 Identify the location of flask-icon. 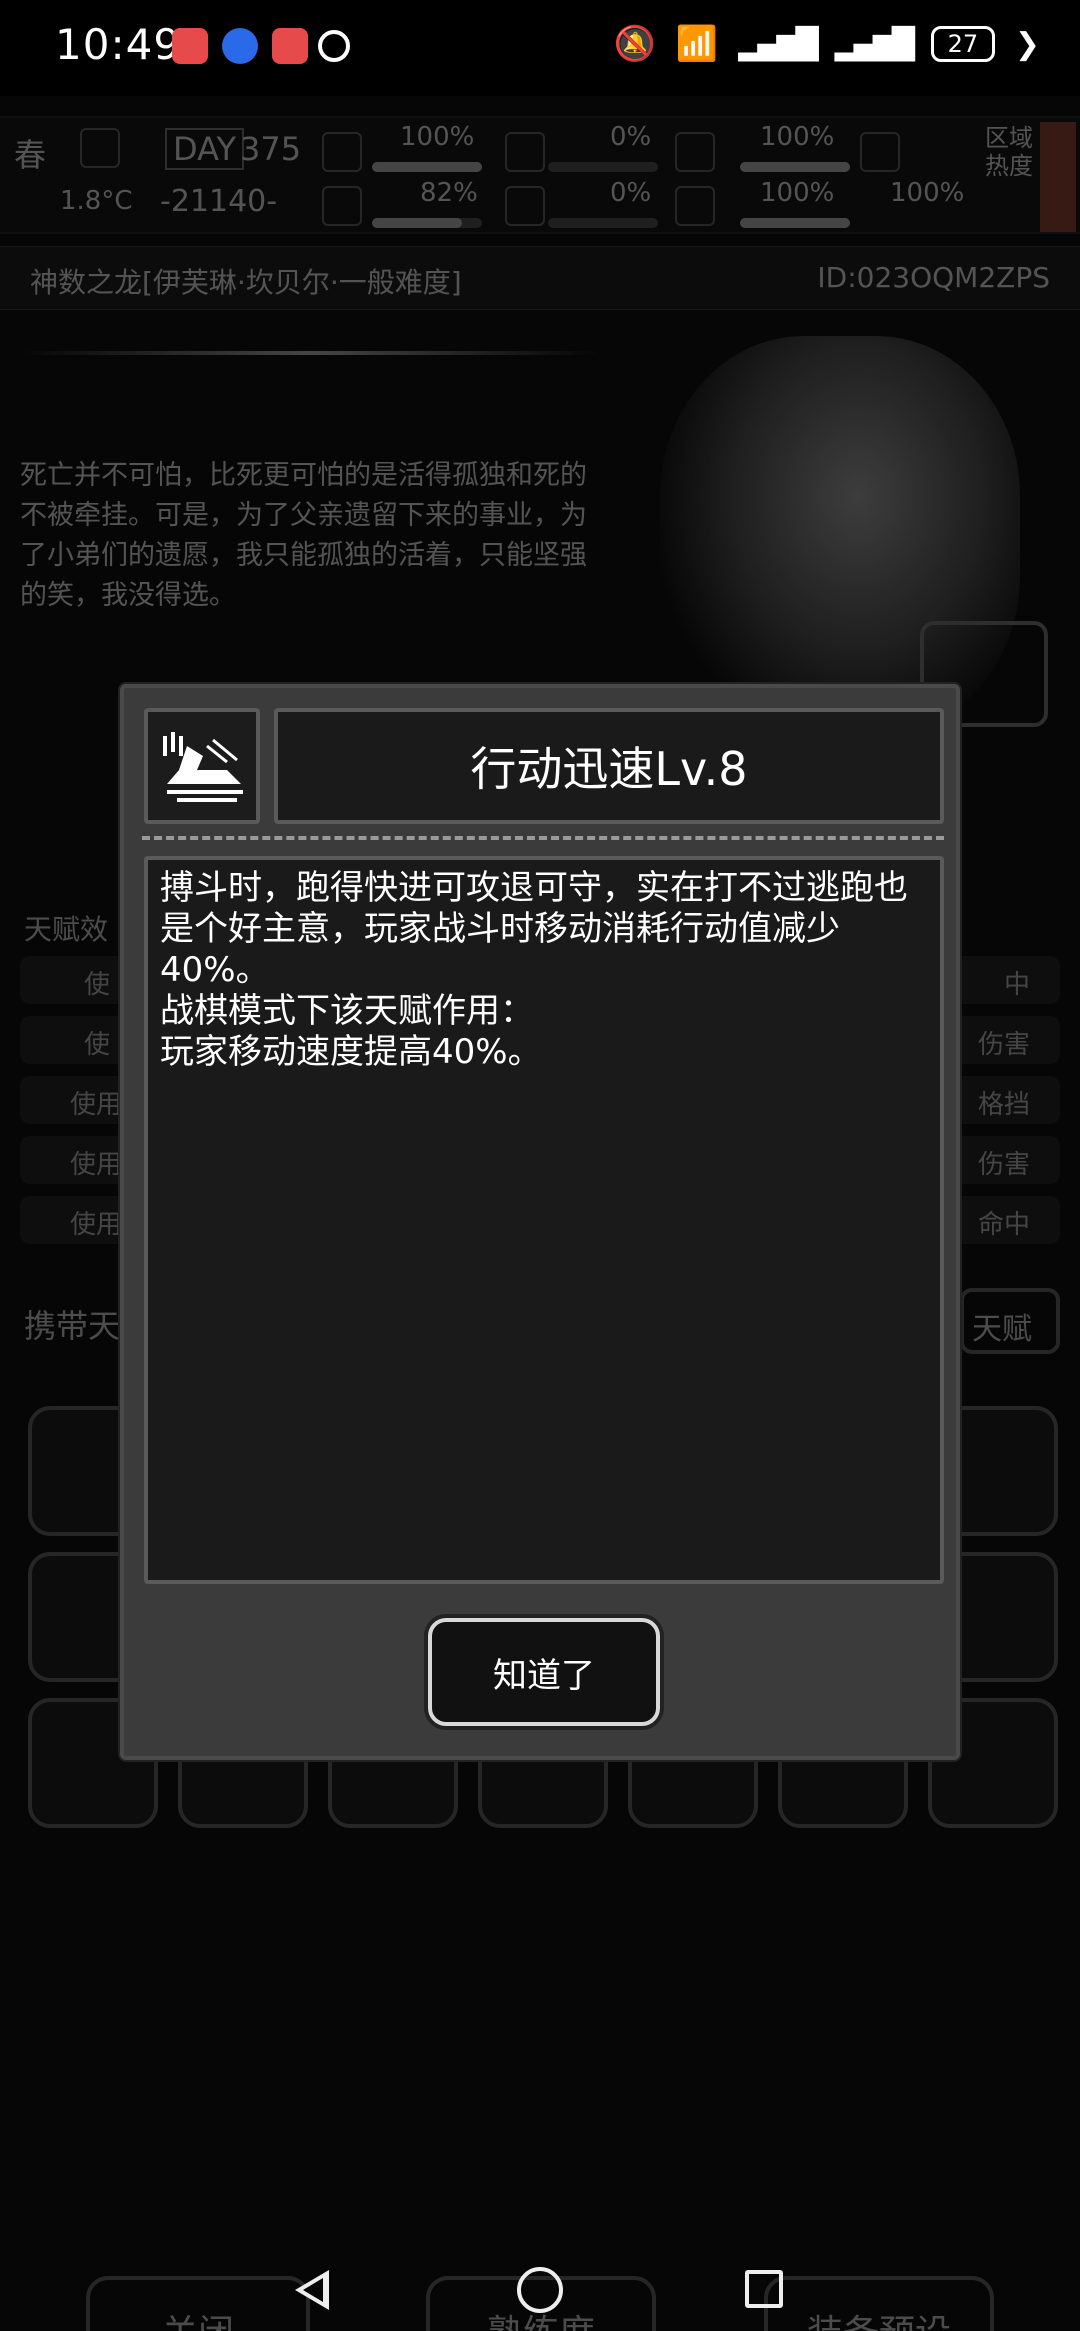
(880, 152).